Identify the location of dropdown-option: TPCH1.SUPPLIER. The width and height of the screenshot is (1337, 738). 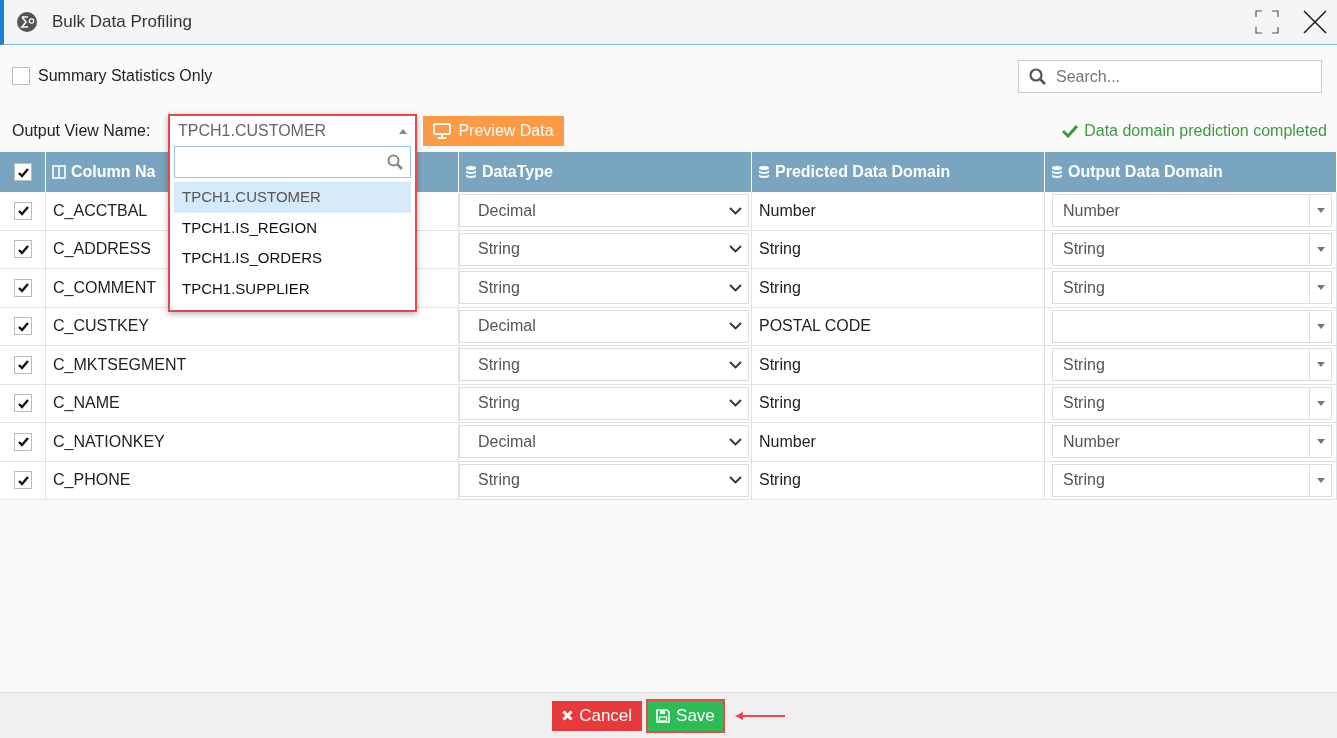
(292, 288).